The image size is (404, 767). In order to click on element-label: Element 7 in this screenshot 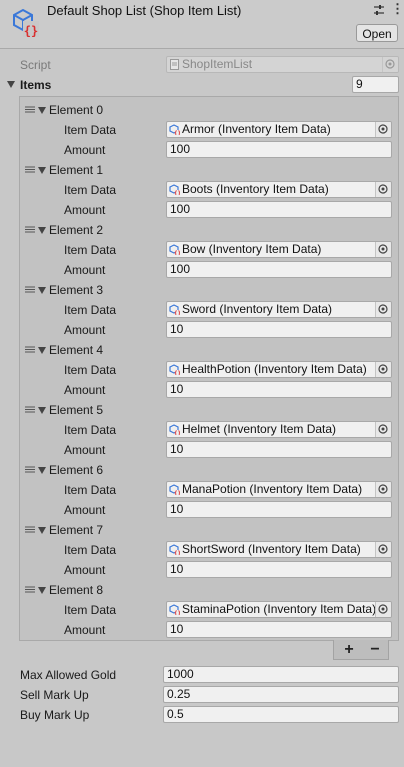, I will do `click(76, 530)`.